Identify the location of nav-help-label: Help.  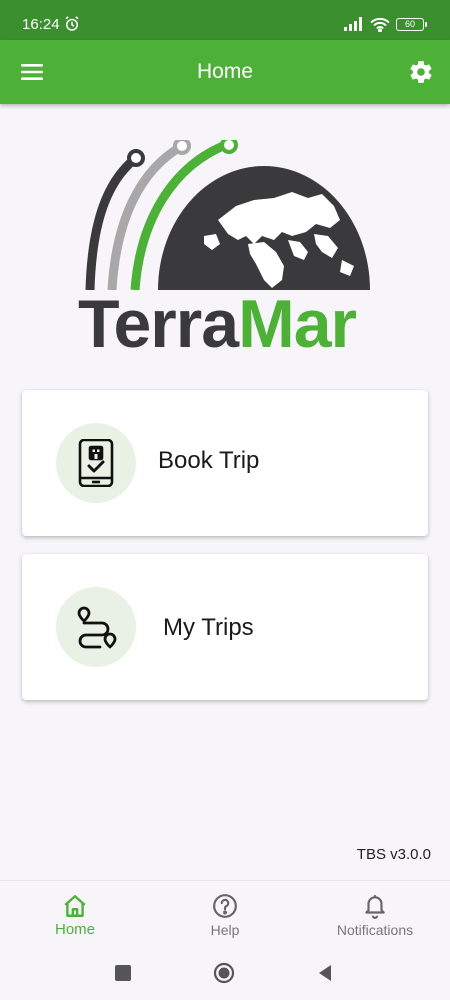
(225, 930).